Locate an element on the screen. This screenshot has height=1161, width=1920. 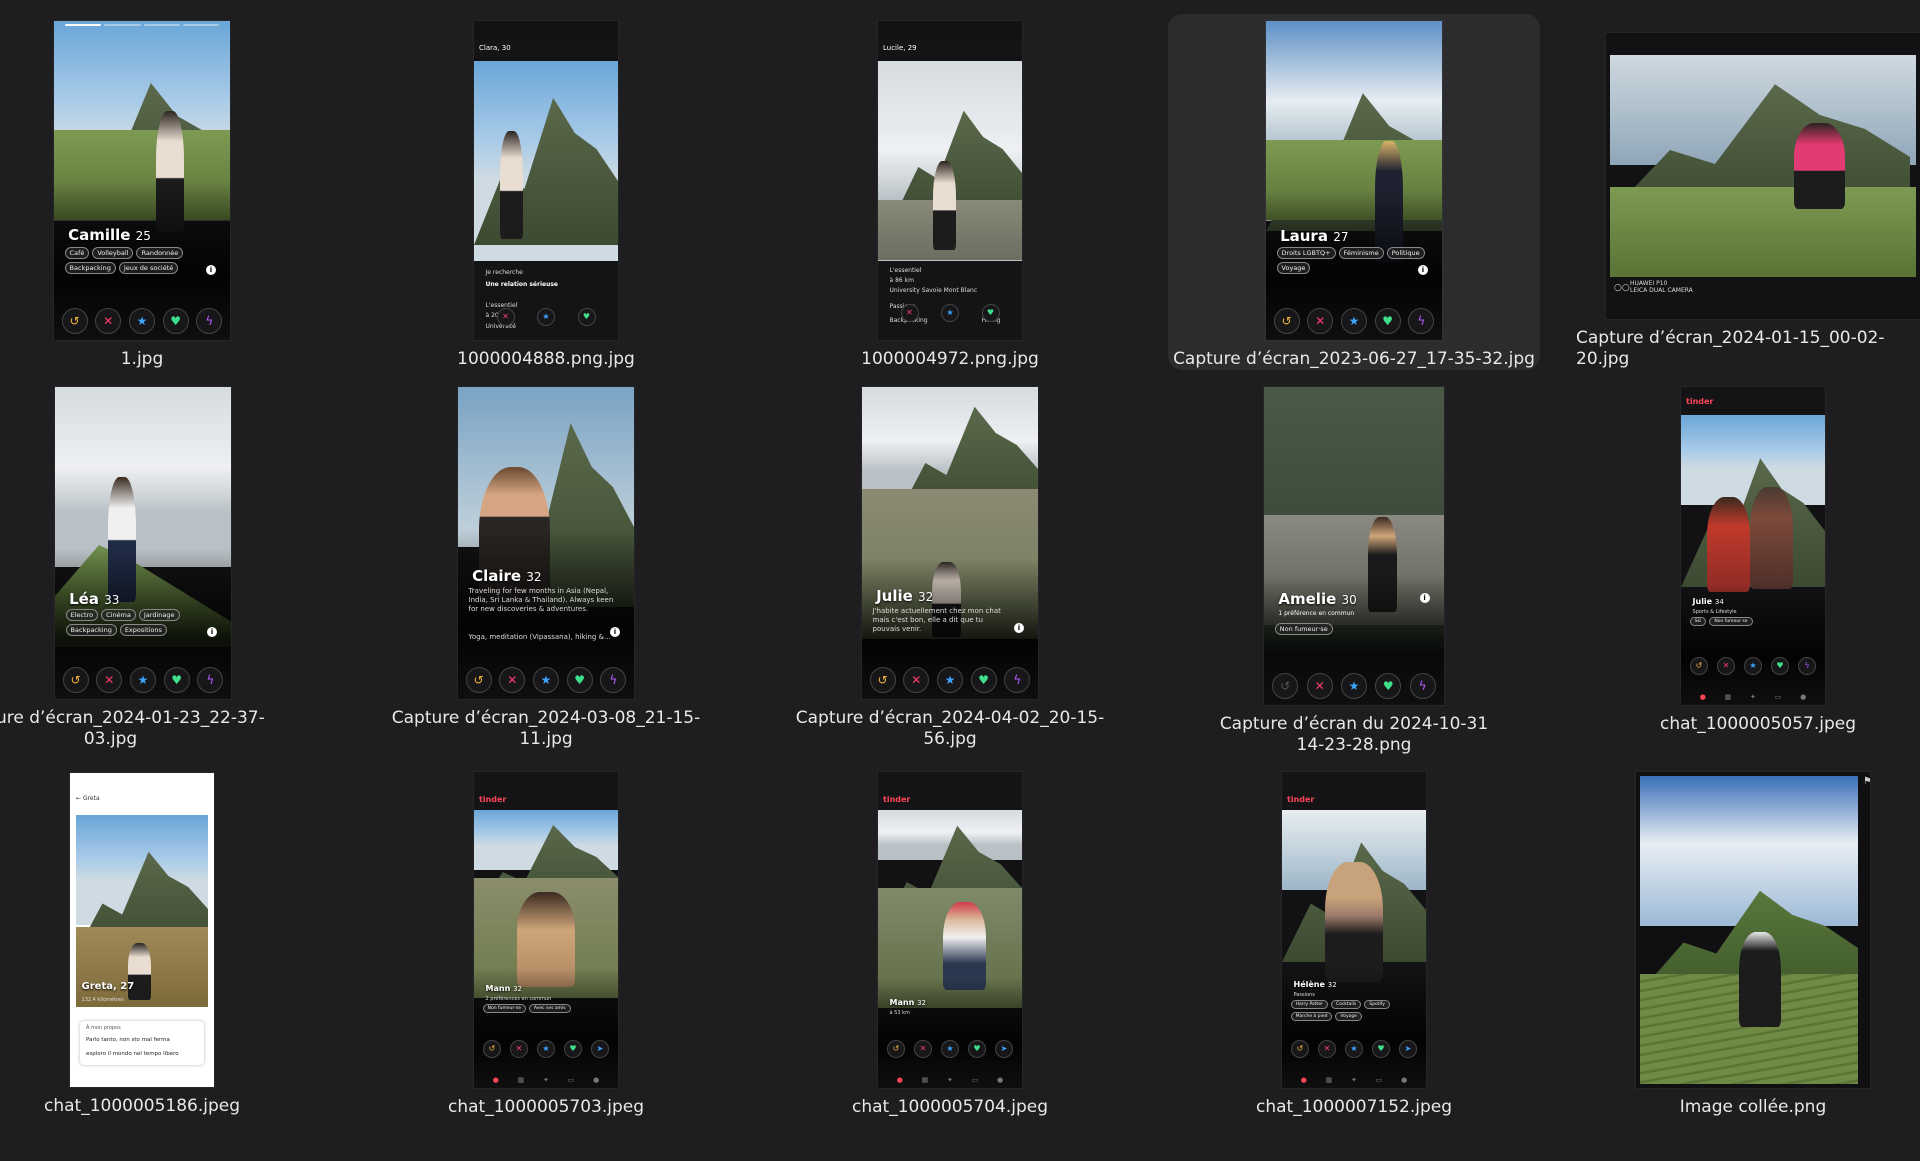
file-name: 1000004972.png.jpg is located at coordinates (950, 359).